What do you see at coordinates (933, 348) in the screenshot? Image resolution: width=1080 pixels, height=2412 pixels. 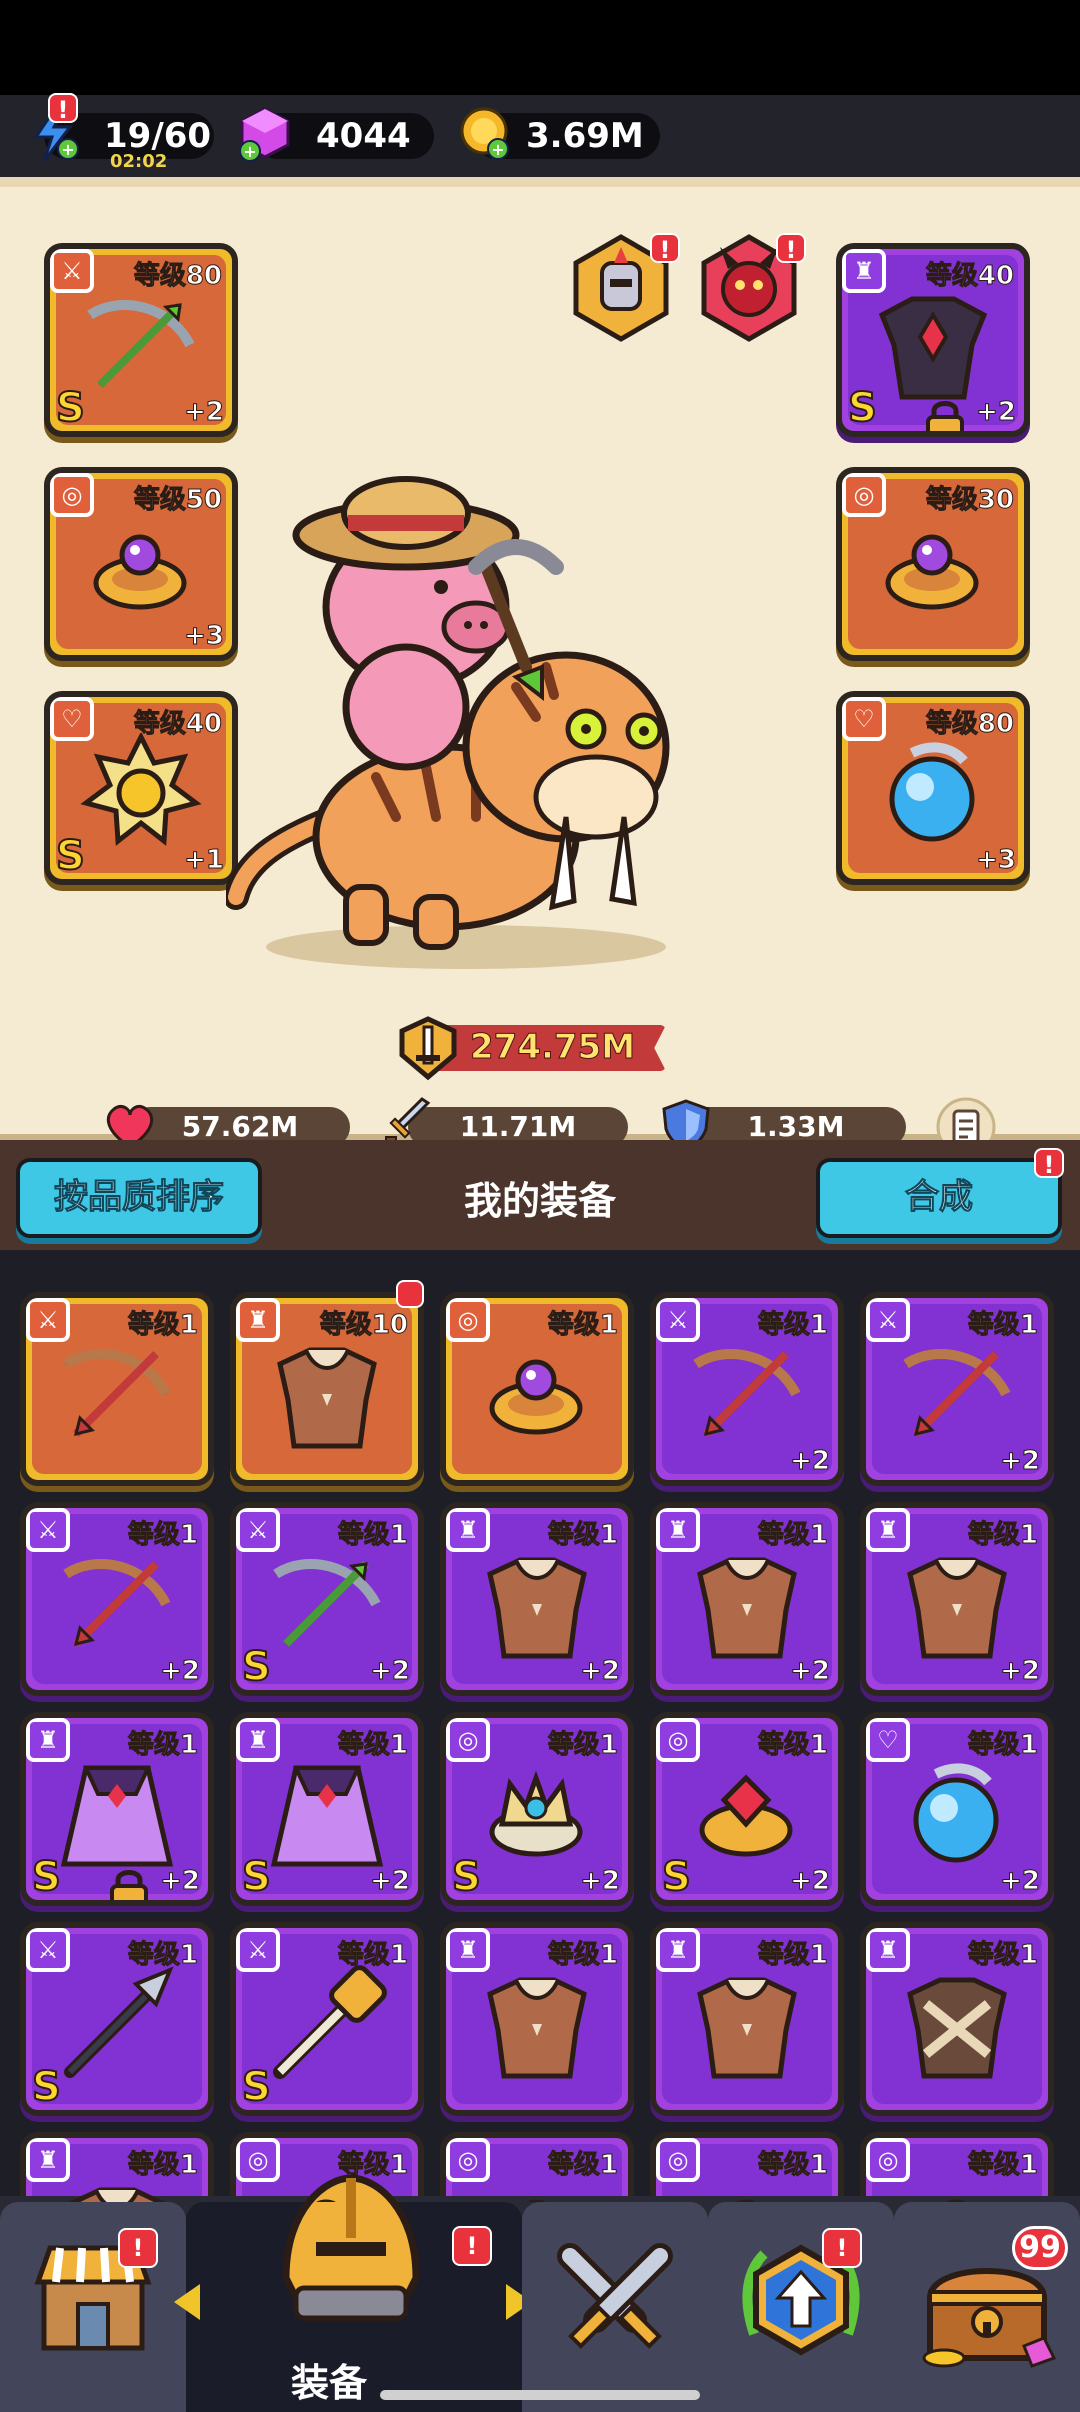 I see `dark-armor-icon` at bounding box center [933, 348].